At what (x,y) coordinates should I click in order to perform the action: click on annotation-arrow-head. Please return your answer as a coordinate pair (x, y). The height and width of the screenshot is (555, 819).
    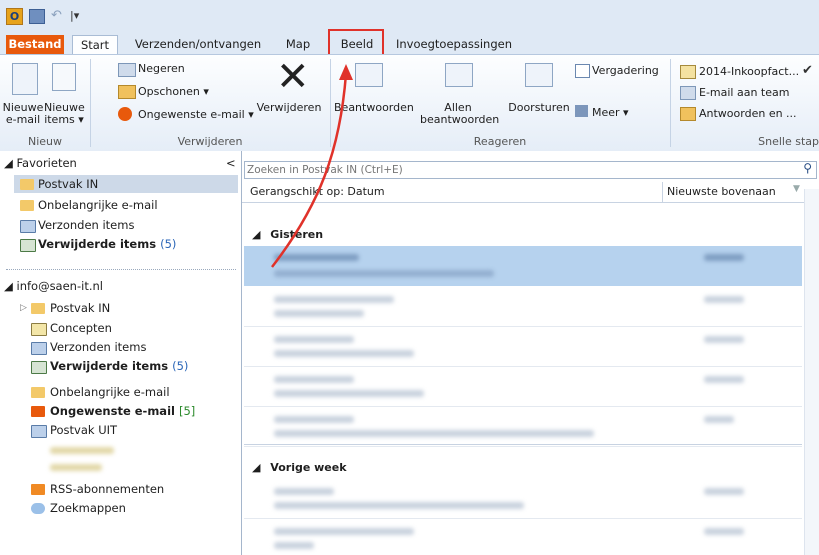
    Looking at the image, I should click on (346, 72).